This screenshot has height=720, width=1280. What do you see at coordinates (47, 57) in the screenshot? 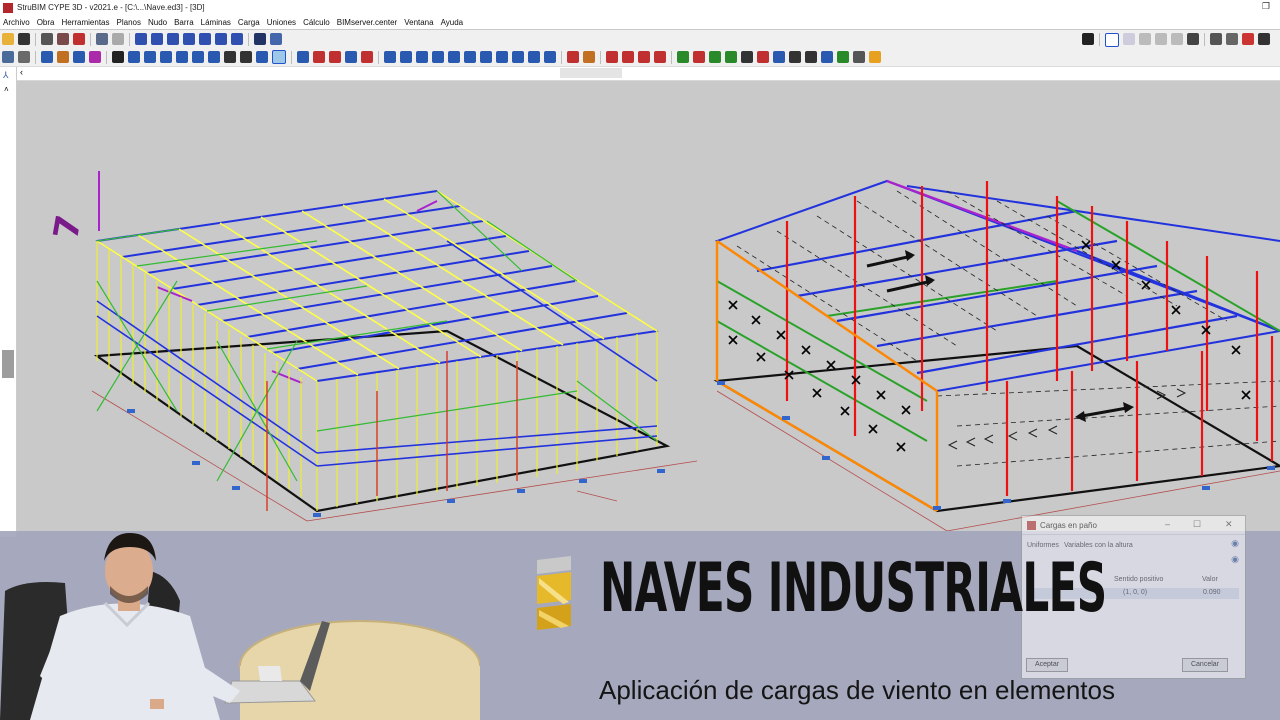
I see `new-node-icon` at bounding box center [47, 57].